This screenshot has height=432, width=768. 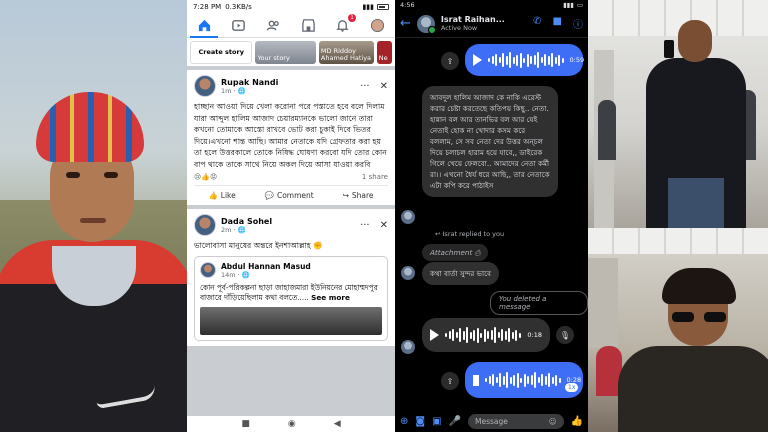 I want to click on status-speed: 0.3KB/s, so click(x=238, y=7).